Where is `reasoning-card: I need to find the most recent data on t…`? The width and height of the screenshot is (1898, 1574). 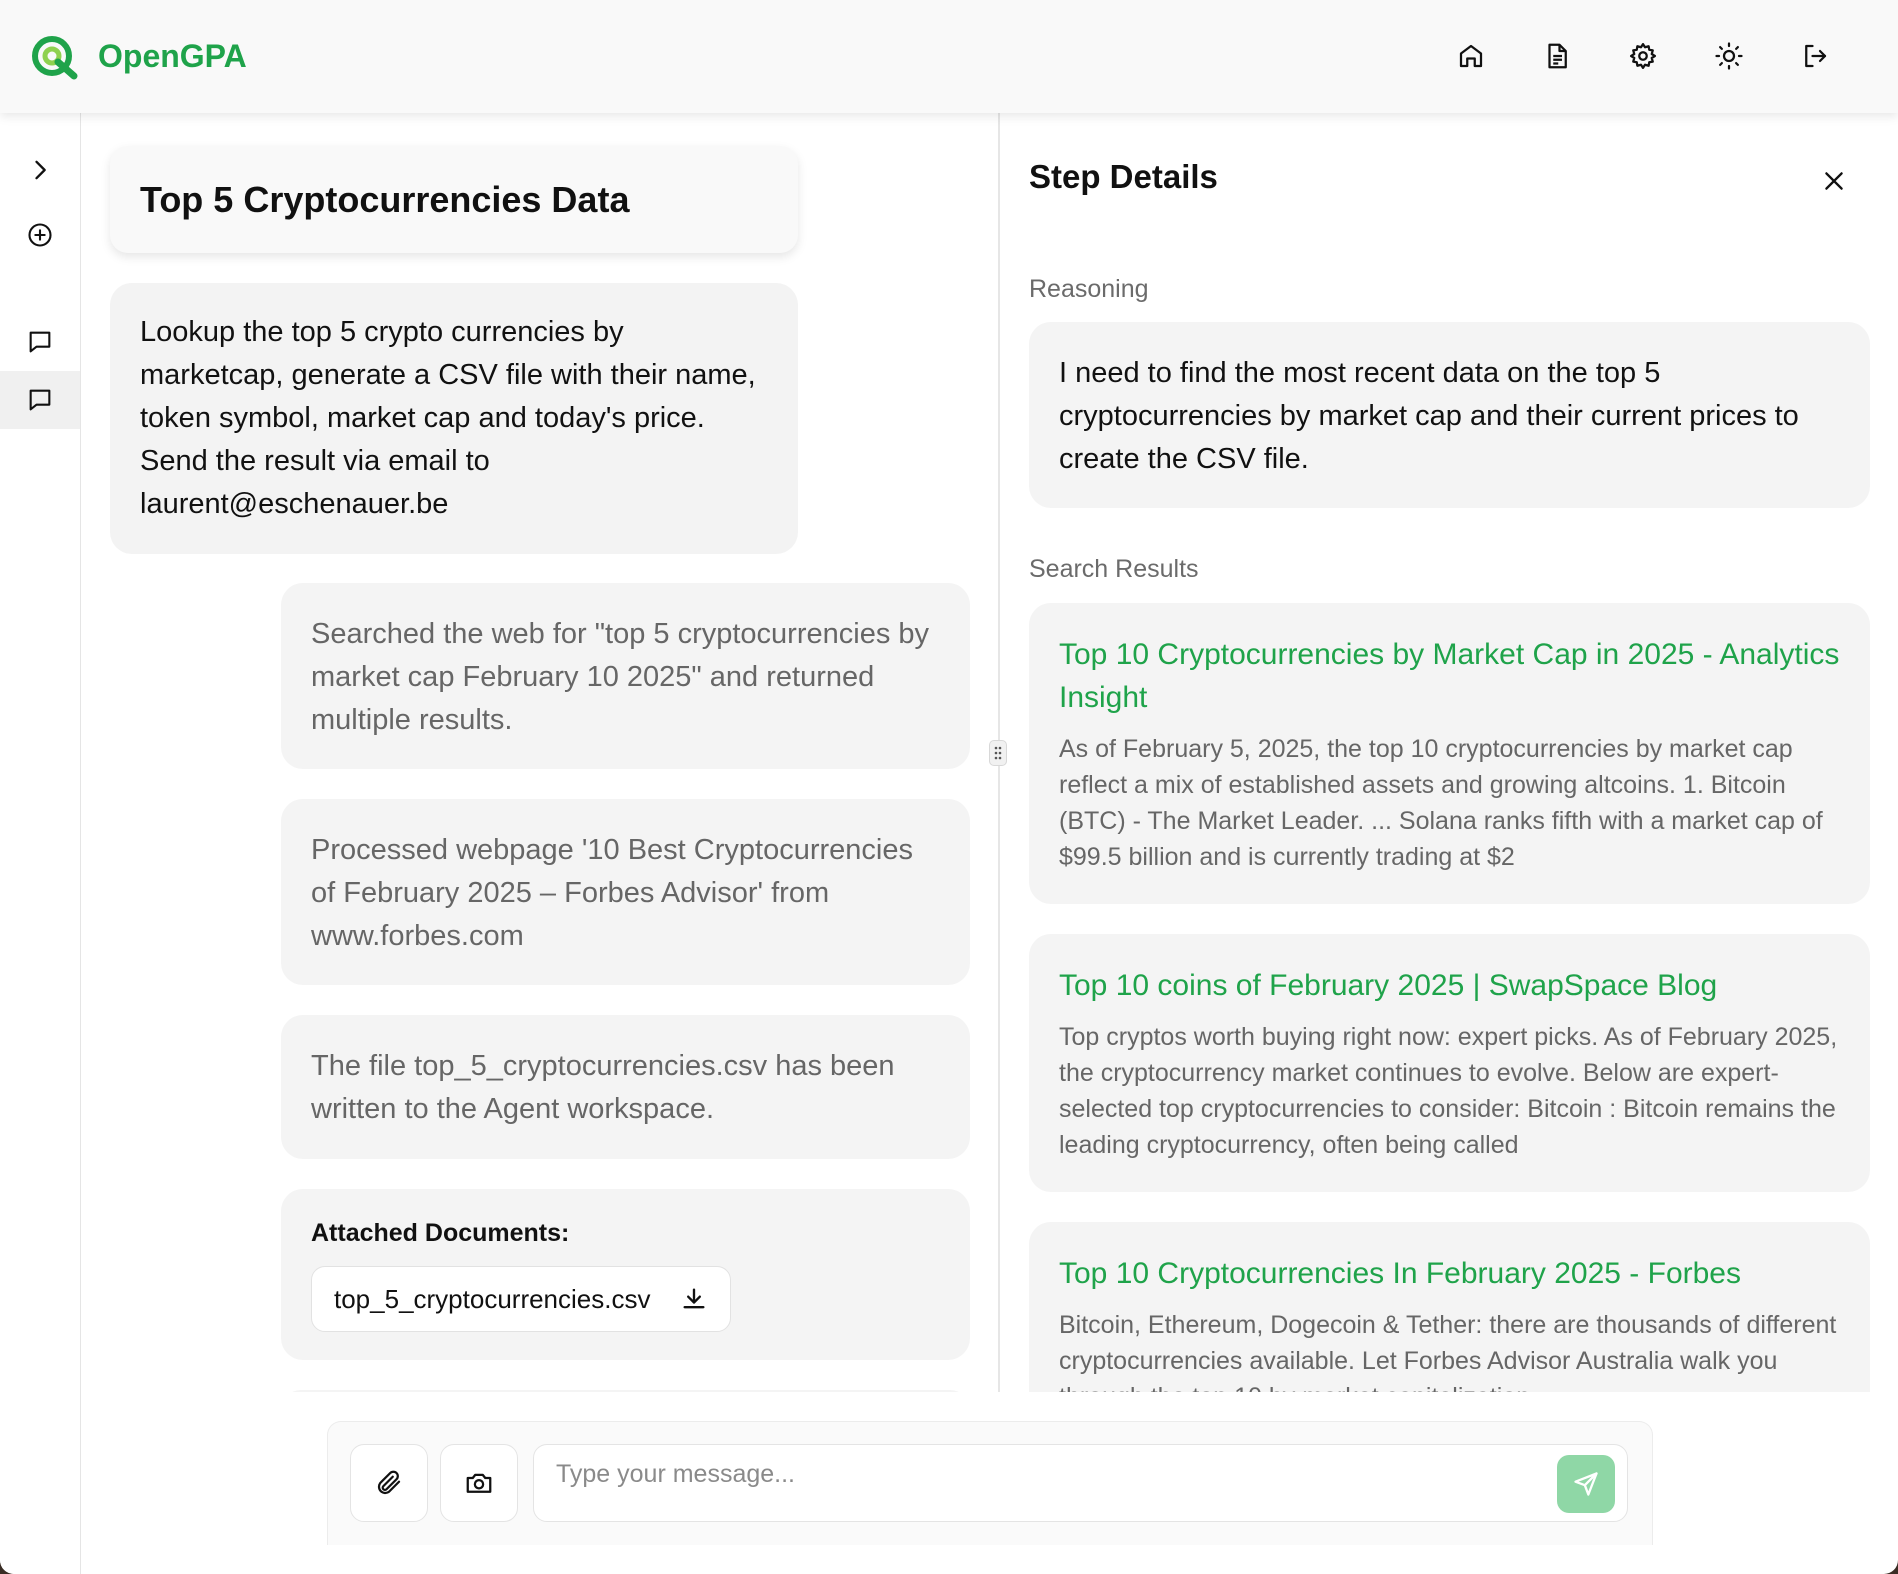
reasoning-card: I need to find the most recent data on t… is located at coordinates (1449, 415).